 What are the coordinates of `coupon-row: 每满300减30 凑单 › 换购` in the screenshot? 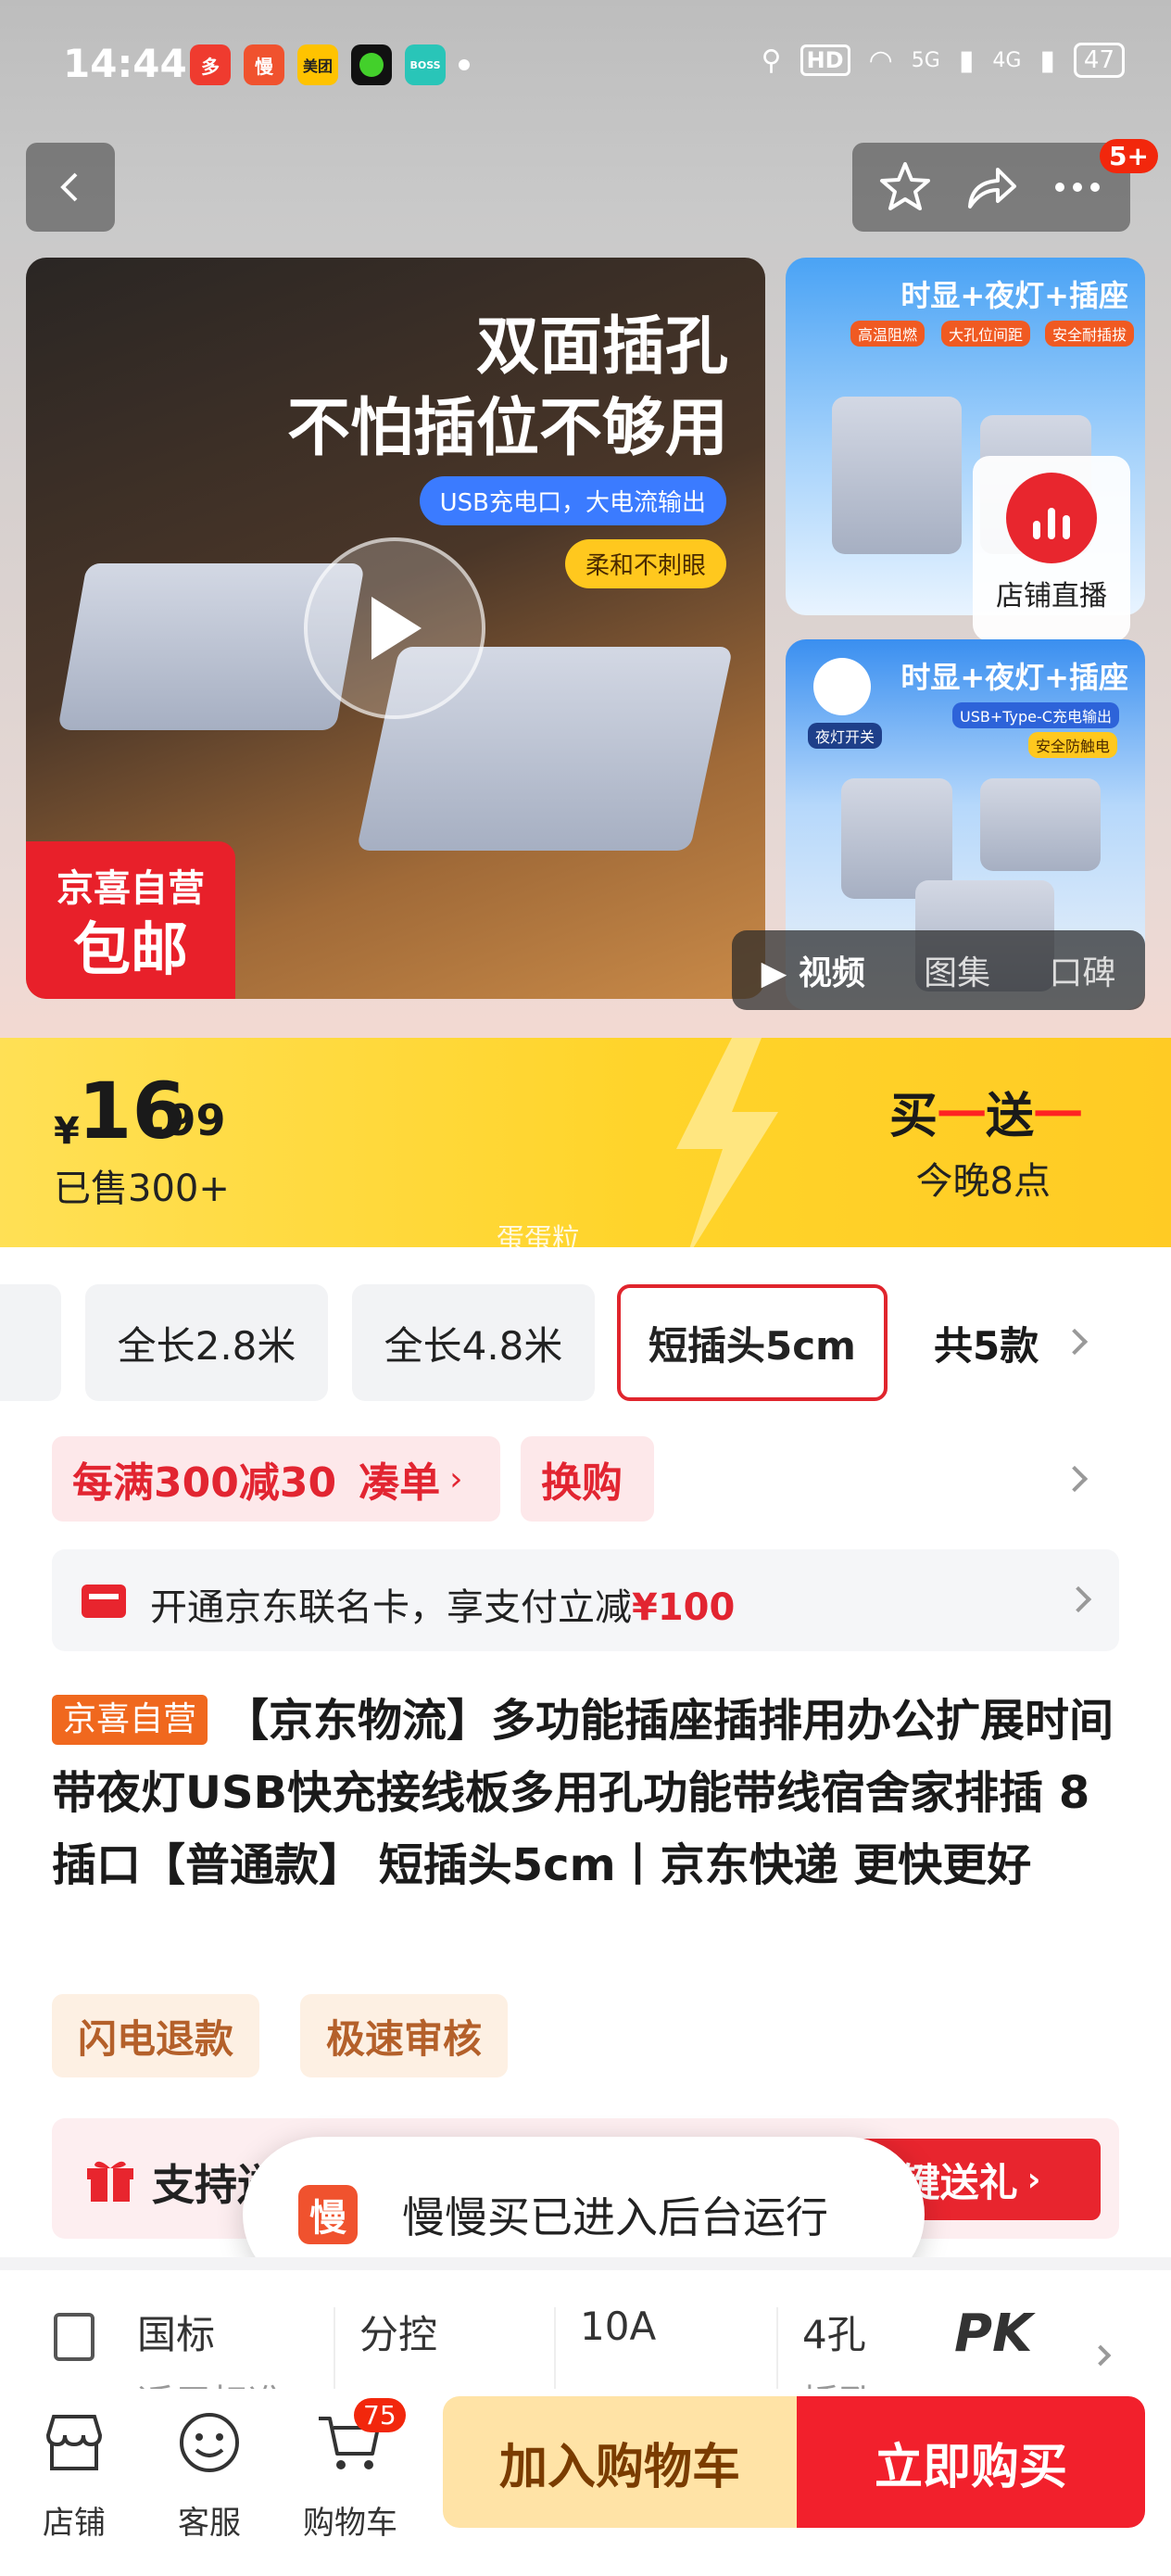 It's located at (585, 1481).